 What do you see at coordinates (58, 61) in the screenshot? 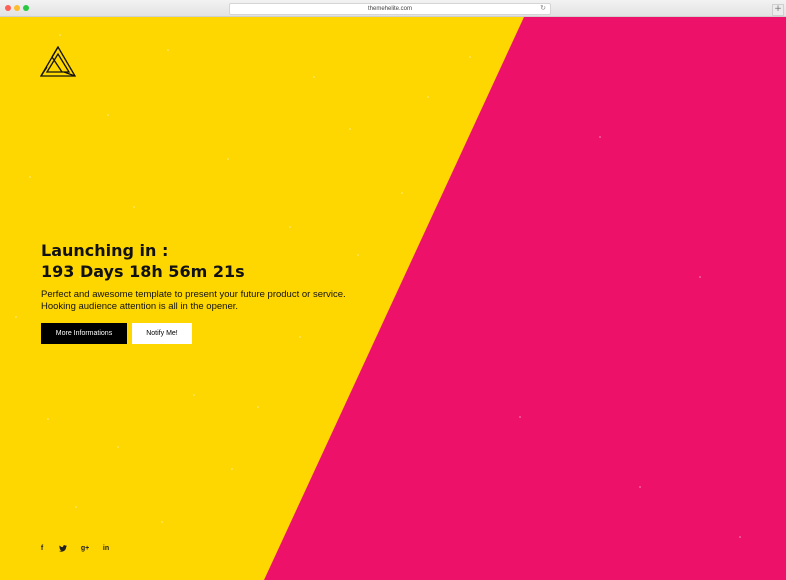
I see `penrose-triangle-logo-icon` at bounding box center [58, 61].